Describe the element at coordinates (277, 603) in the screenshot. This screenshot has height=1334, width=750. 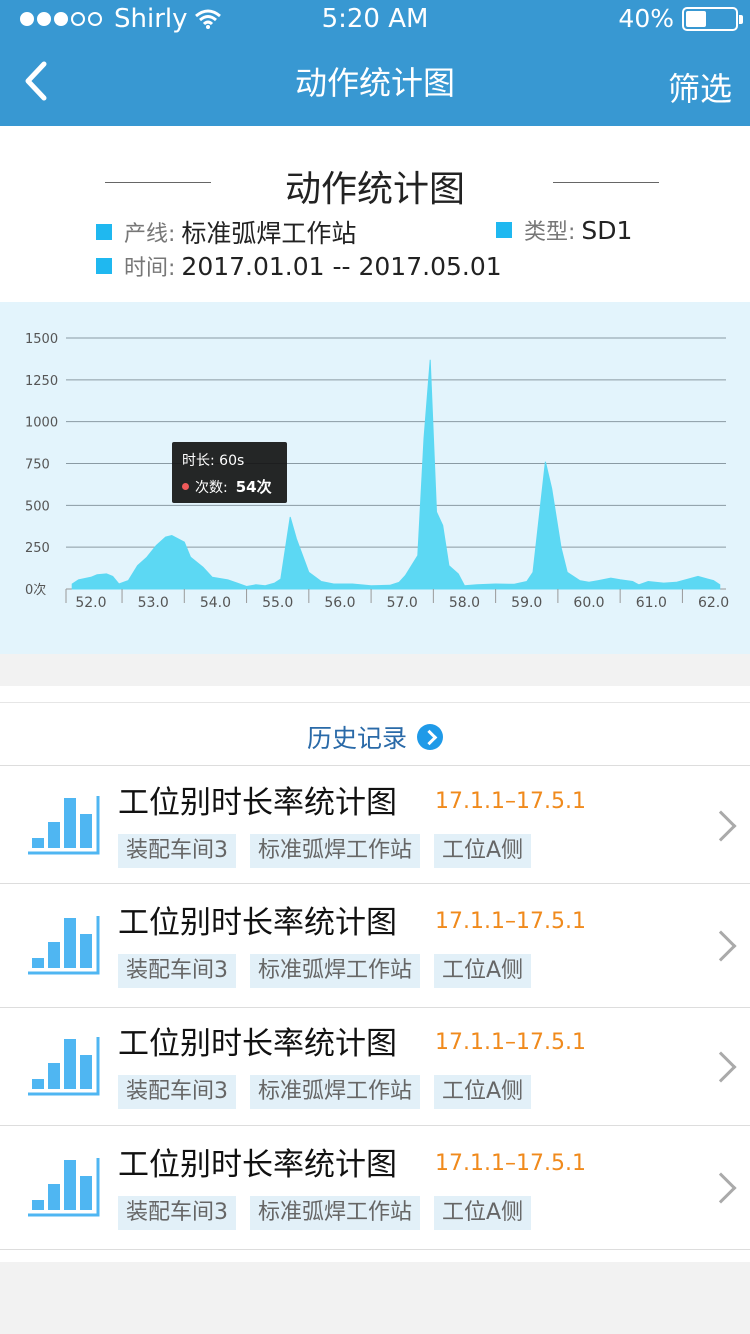
I see `x-tick-label: 55.0` at that location.